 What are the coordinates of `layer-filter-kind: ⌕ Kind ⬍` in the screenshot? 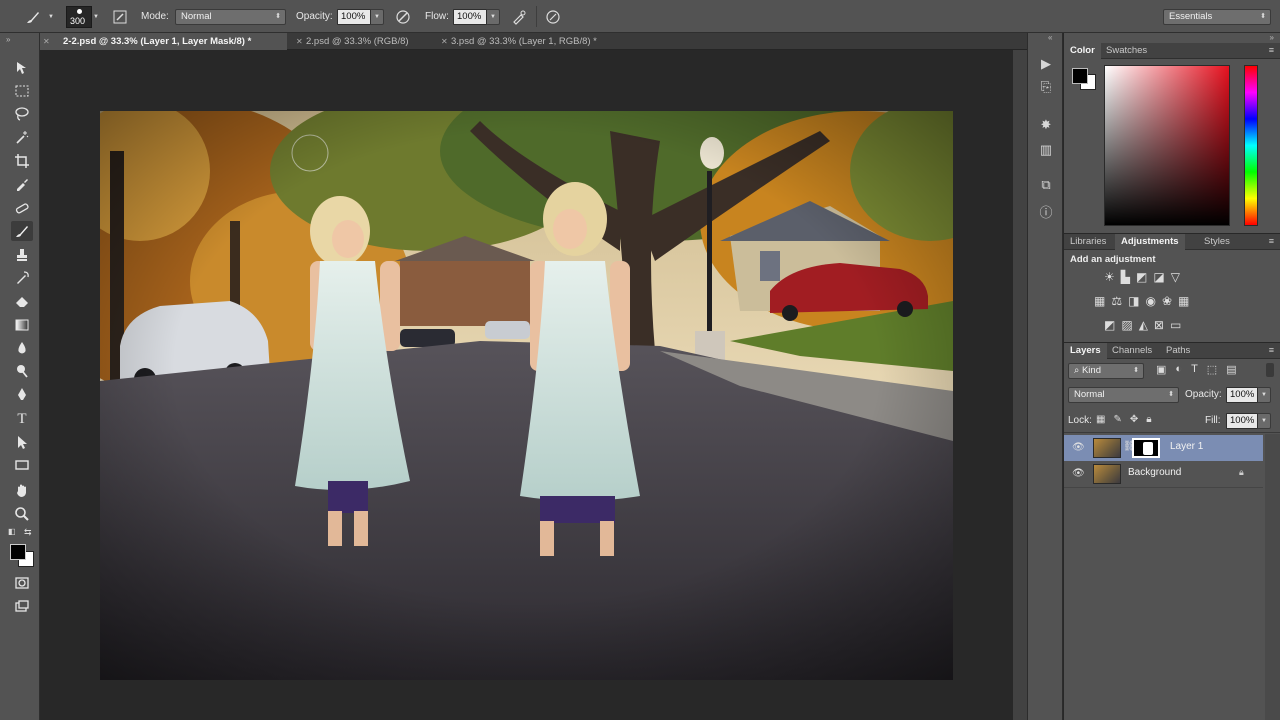 It's located at (1106, 371).